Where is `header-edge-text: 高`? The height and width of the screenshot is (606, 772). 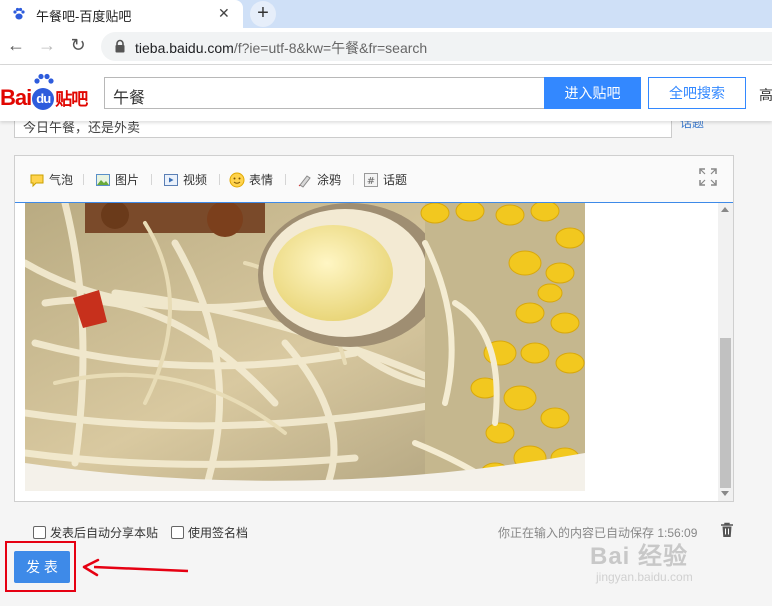
header-edge-text: 高 is located at coordinates (765, 95).